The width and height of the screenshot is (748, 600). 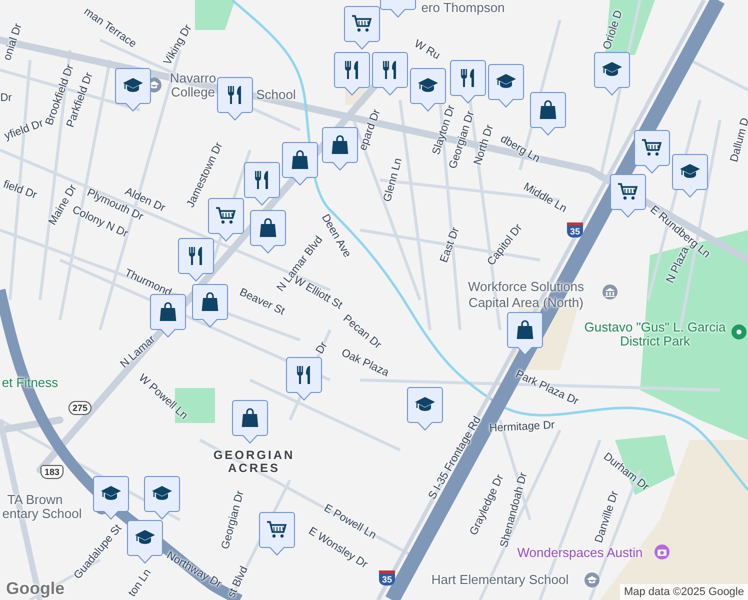 I want to click on place-label: ero Thompson, so click(x=463, y=8).